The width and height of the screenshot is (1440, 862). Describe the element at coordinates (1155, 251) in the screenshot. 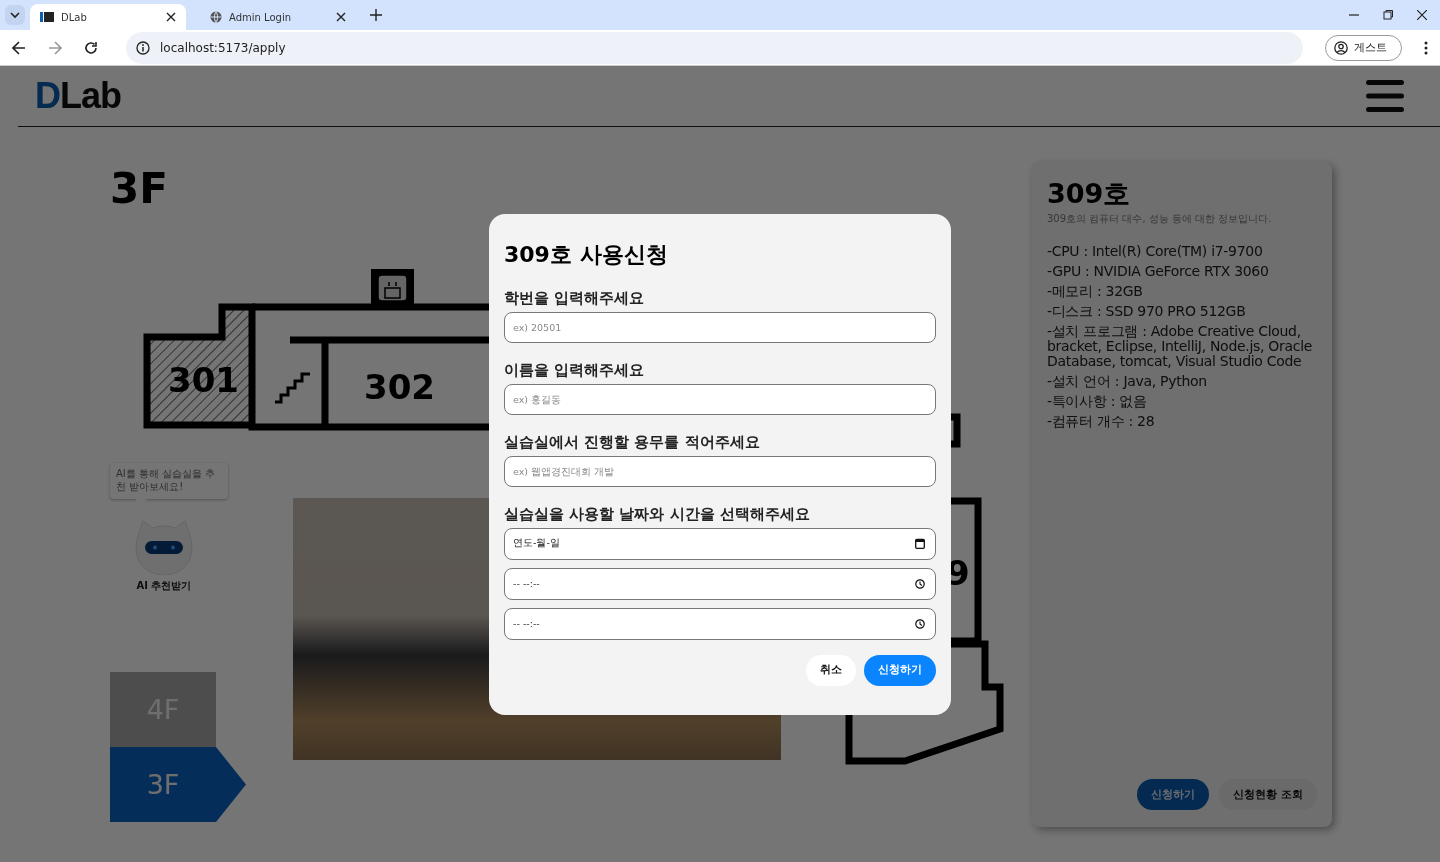

I see `spec-text: -CPU : Intel(R) Core(TM) i7-9700` at that location.